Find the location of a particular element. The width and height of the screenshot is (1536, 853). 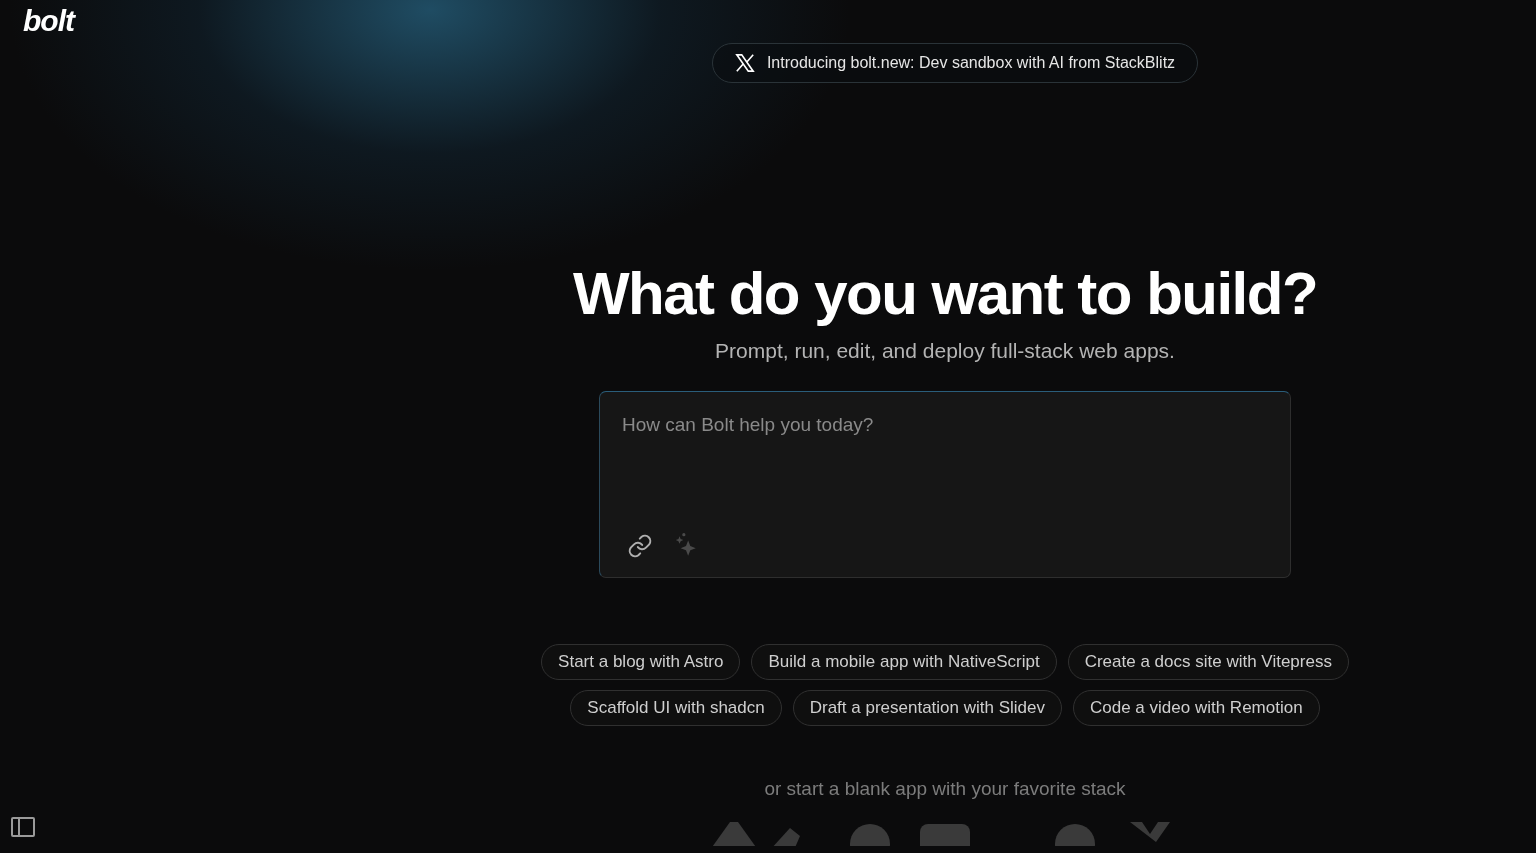

hero-subtitle: Prompt, run, edit, and deploy full-stack web apps. is located at coordinates (945, 351).